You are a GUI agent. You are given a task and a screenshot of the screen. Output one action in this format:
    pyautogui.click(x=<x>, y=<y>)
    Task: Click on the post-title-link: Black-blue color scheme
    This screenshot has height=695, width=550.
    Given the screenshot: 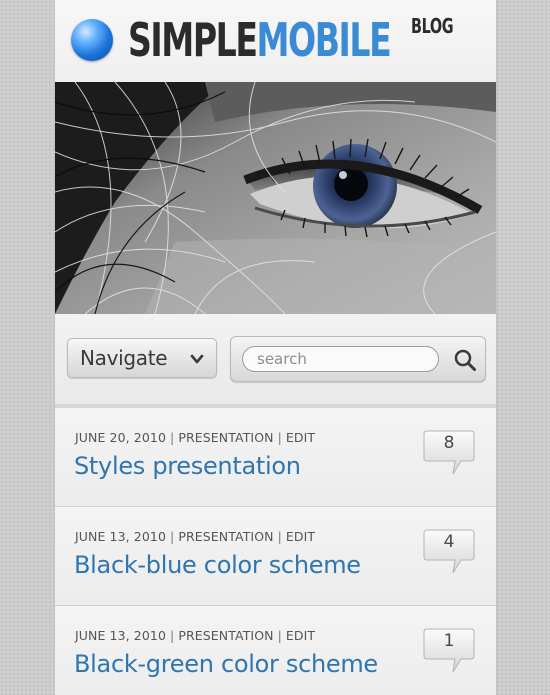 What is the action you would take?
    pyautogui.click(x=217, y=565)
    